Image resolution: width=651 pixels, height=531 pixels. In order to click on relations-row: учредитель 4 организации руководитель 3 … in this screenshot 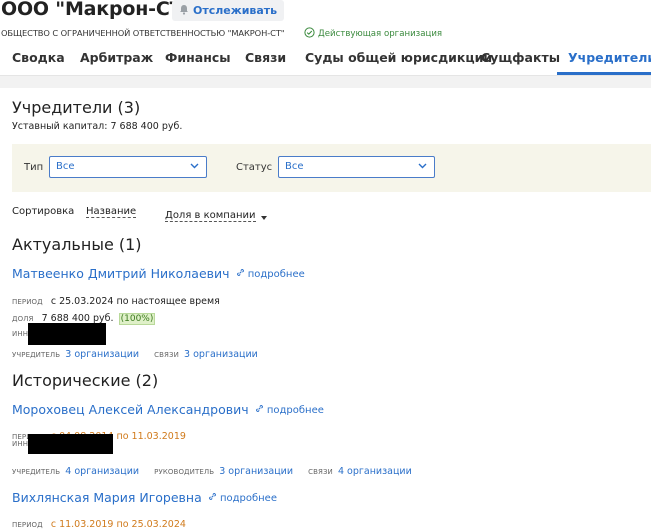, I will do `click(212, 468)`.